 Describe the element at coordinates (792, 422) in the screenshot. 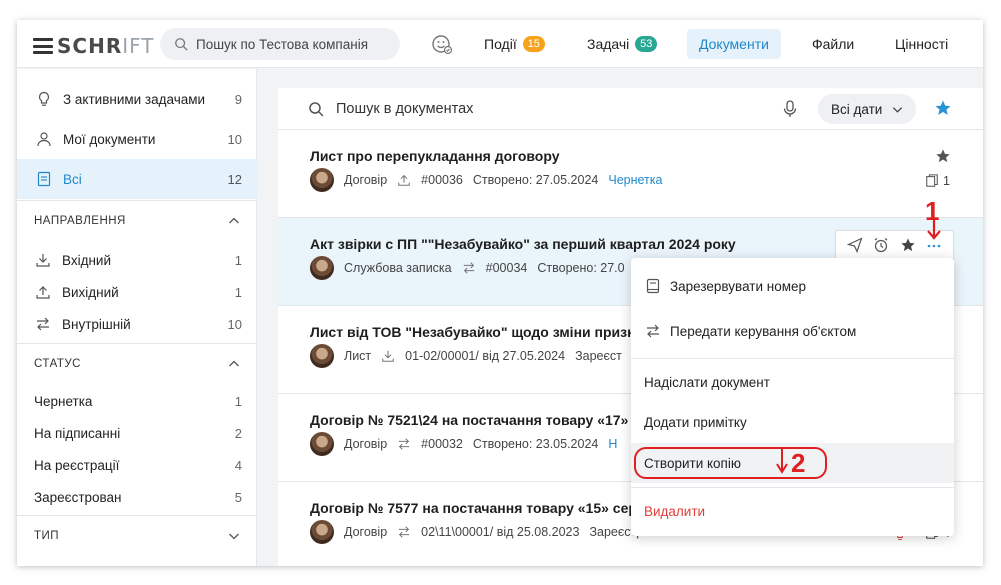

I see `menu-item-add-note: Додати примітку` at that location.